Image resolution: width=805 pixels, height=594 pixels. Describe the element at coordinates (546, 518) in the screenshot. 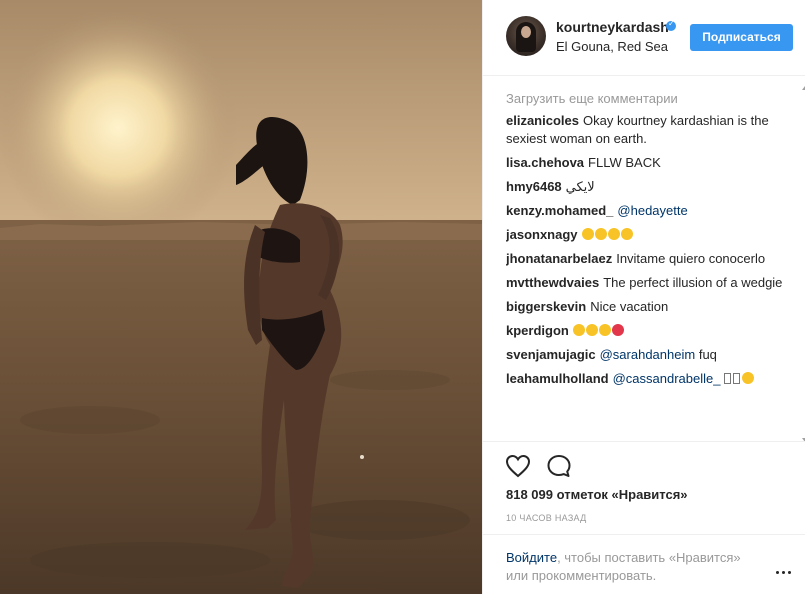

I see `post-timestamp: 10 ЧАСОВ НАЗАД` at that location.